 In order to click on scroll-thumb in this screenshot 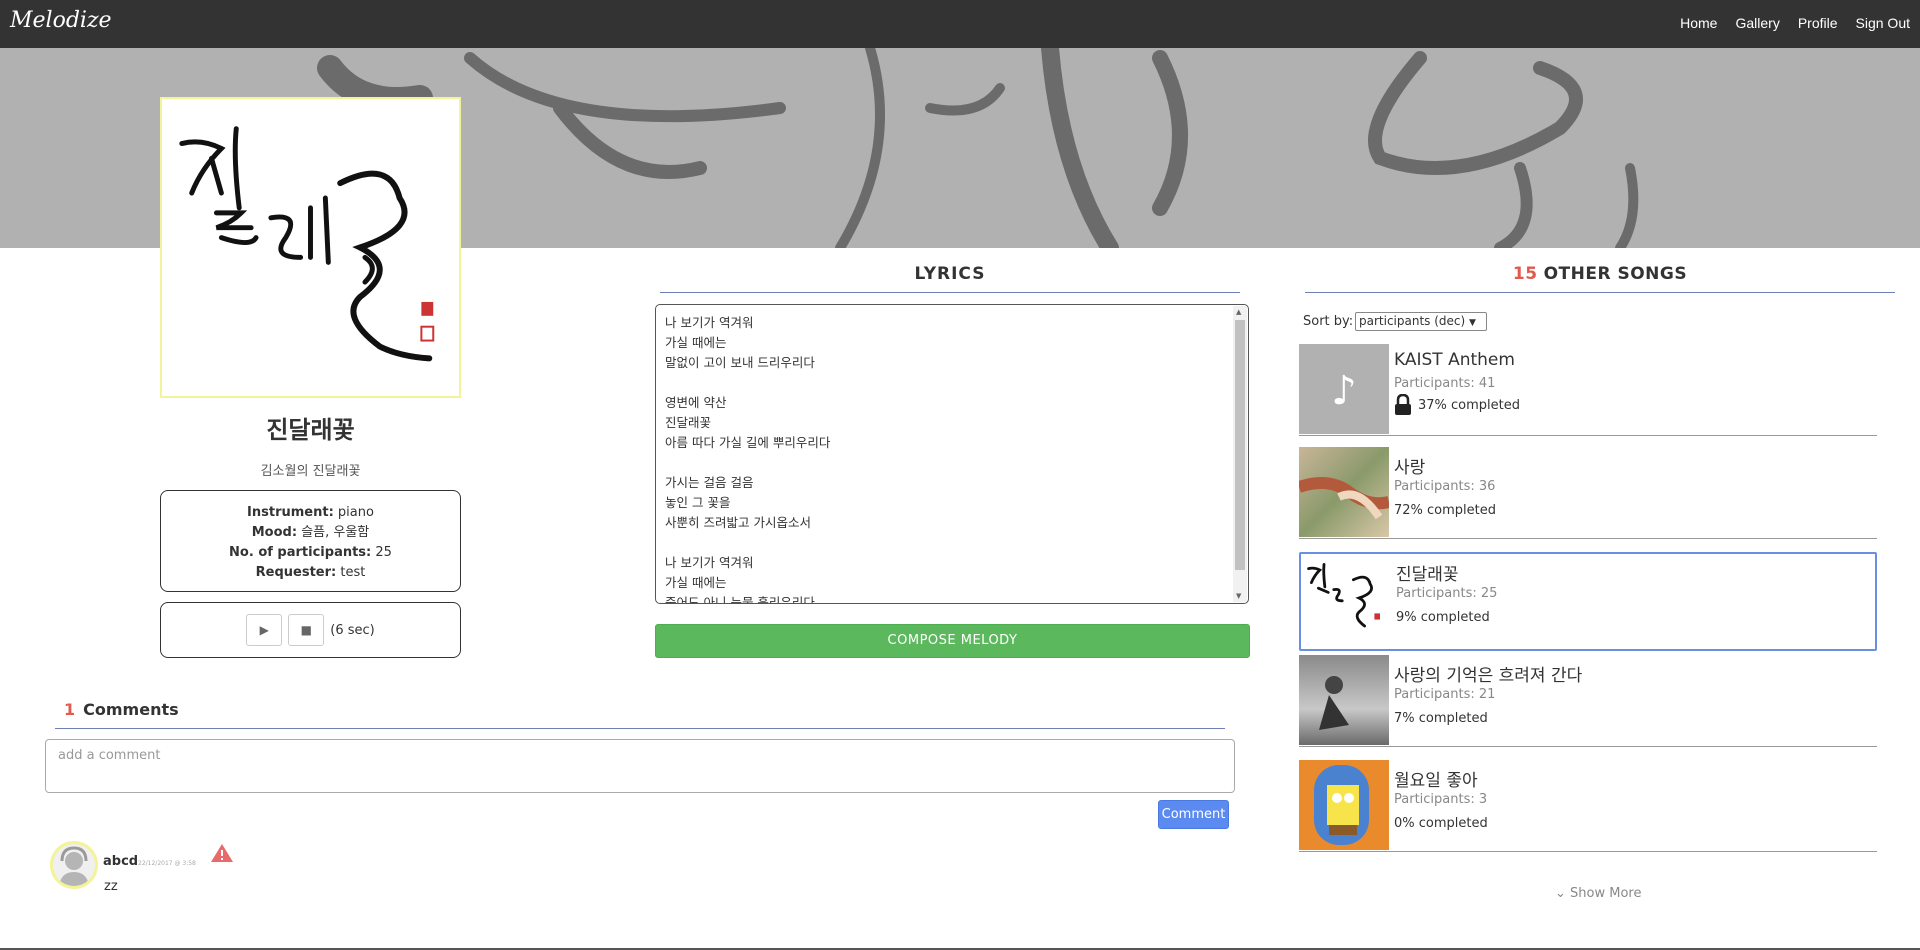, I will do `click(1240, 445)`.